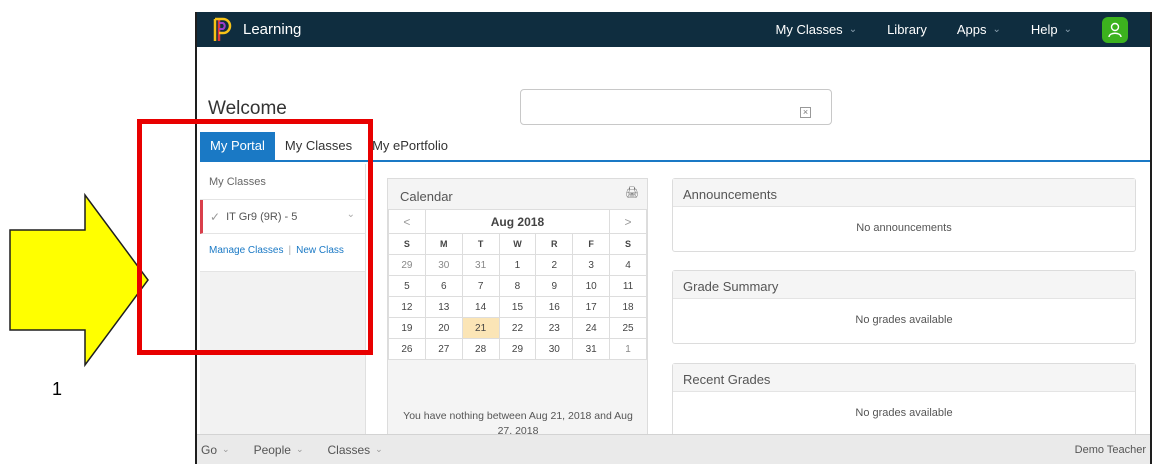 The width and height of the screenshot is (1170, 464). I want to click on footer-classes-label: Classes, so click(349, 449).